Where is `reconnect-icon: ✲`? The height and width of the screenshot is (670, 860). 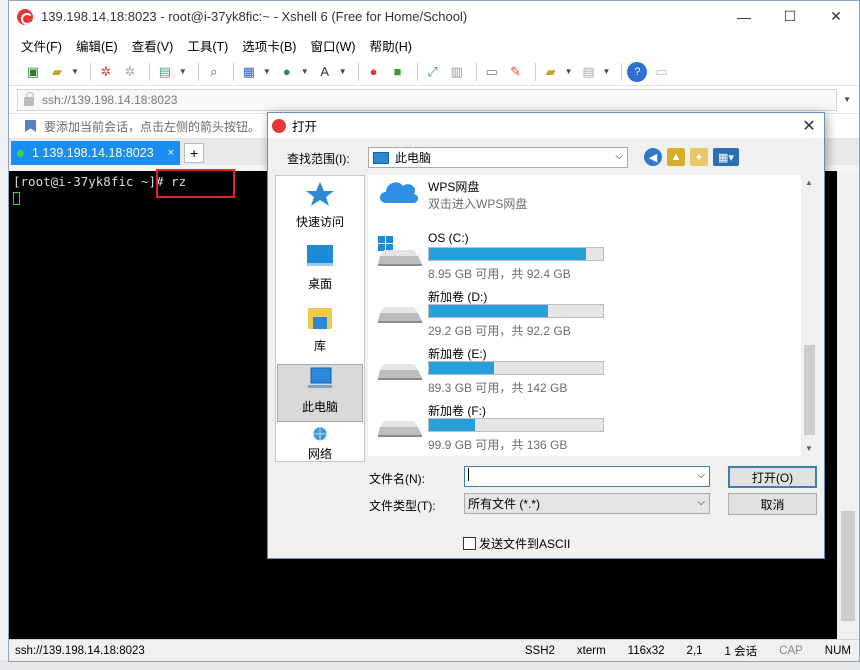 reconnect-icon: ✲ is located at coordinates (106, 72).